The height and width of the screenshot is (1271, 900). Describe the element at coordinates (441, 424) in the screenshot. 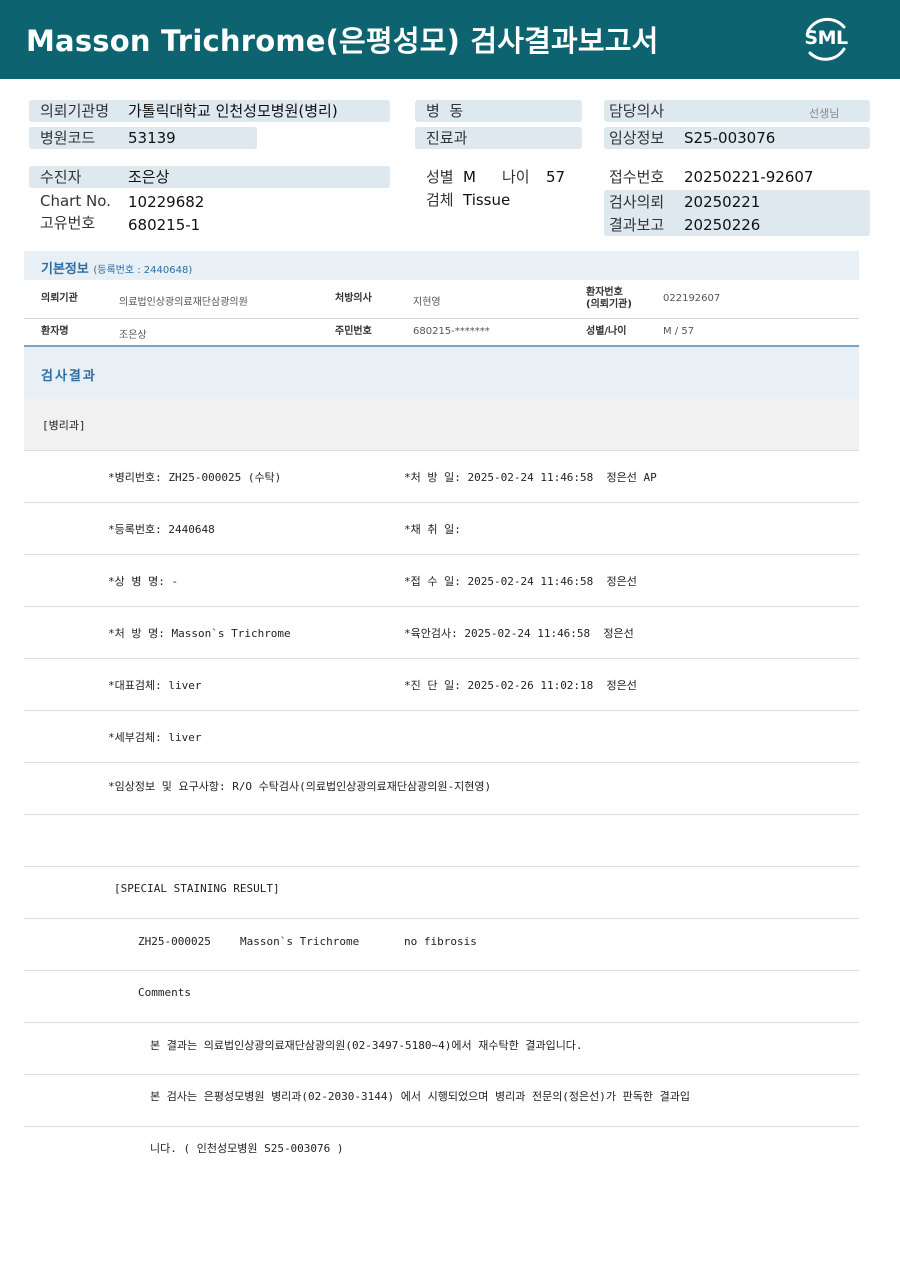

I see `dept-row: [병리과]` at that location.